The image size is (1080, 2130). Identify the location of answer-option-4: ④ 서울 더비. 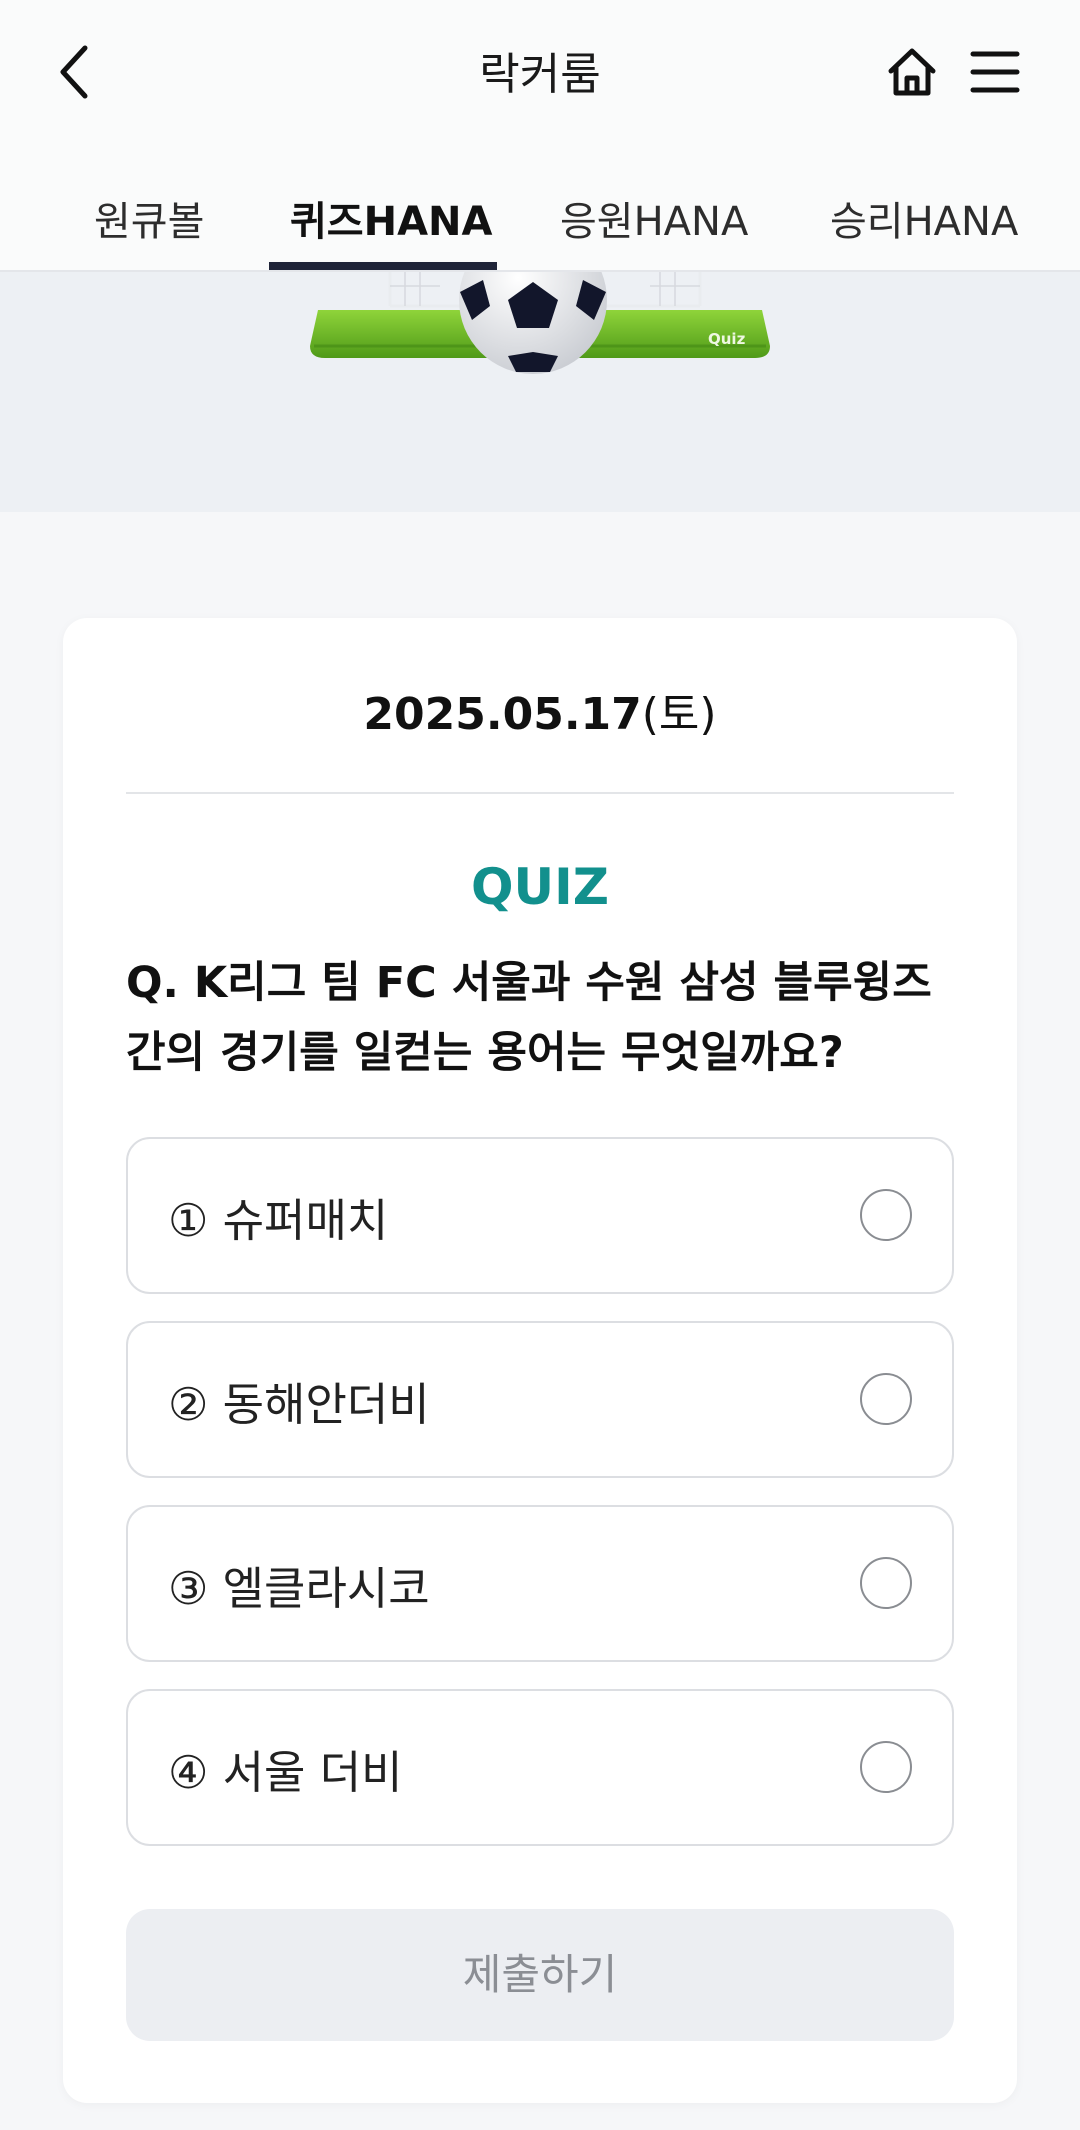
(540, 1767).